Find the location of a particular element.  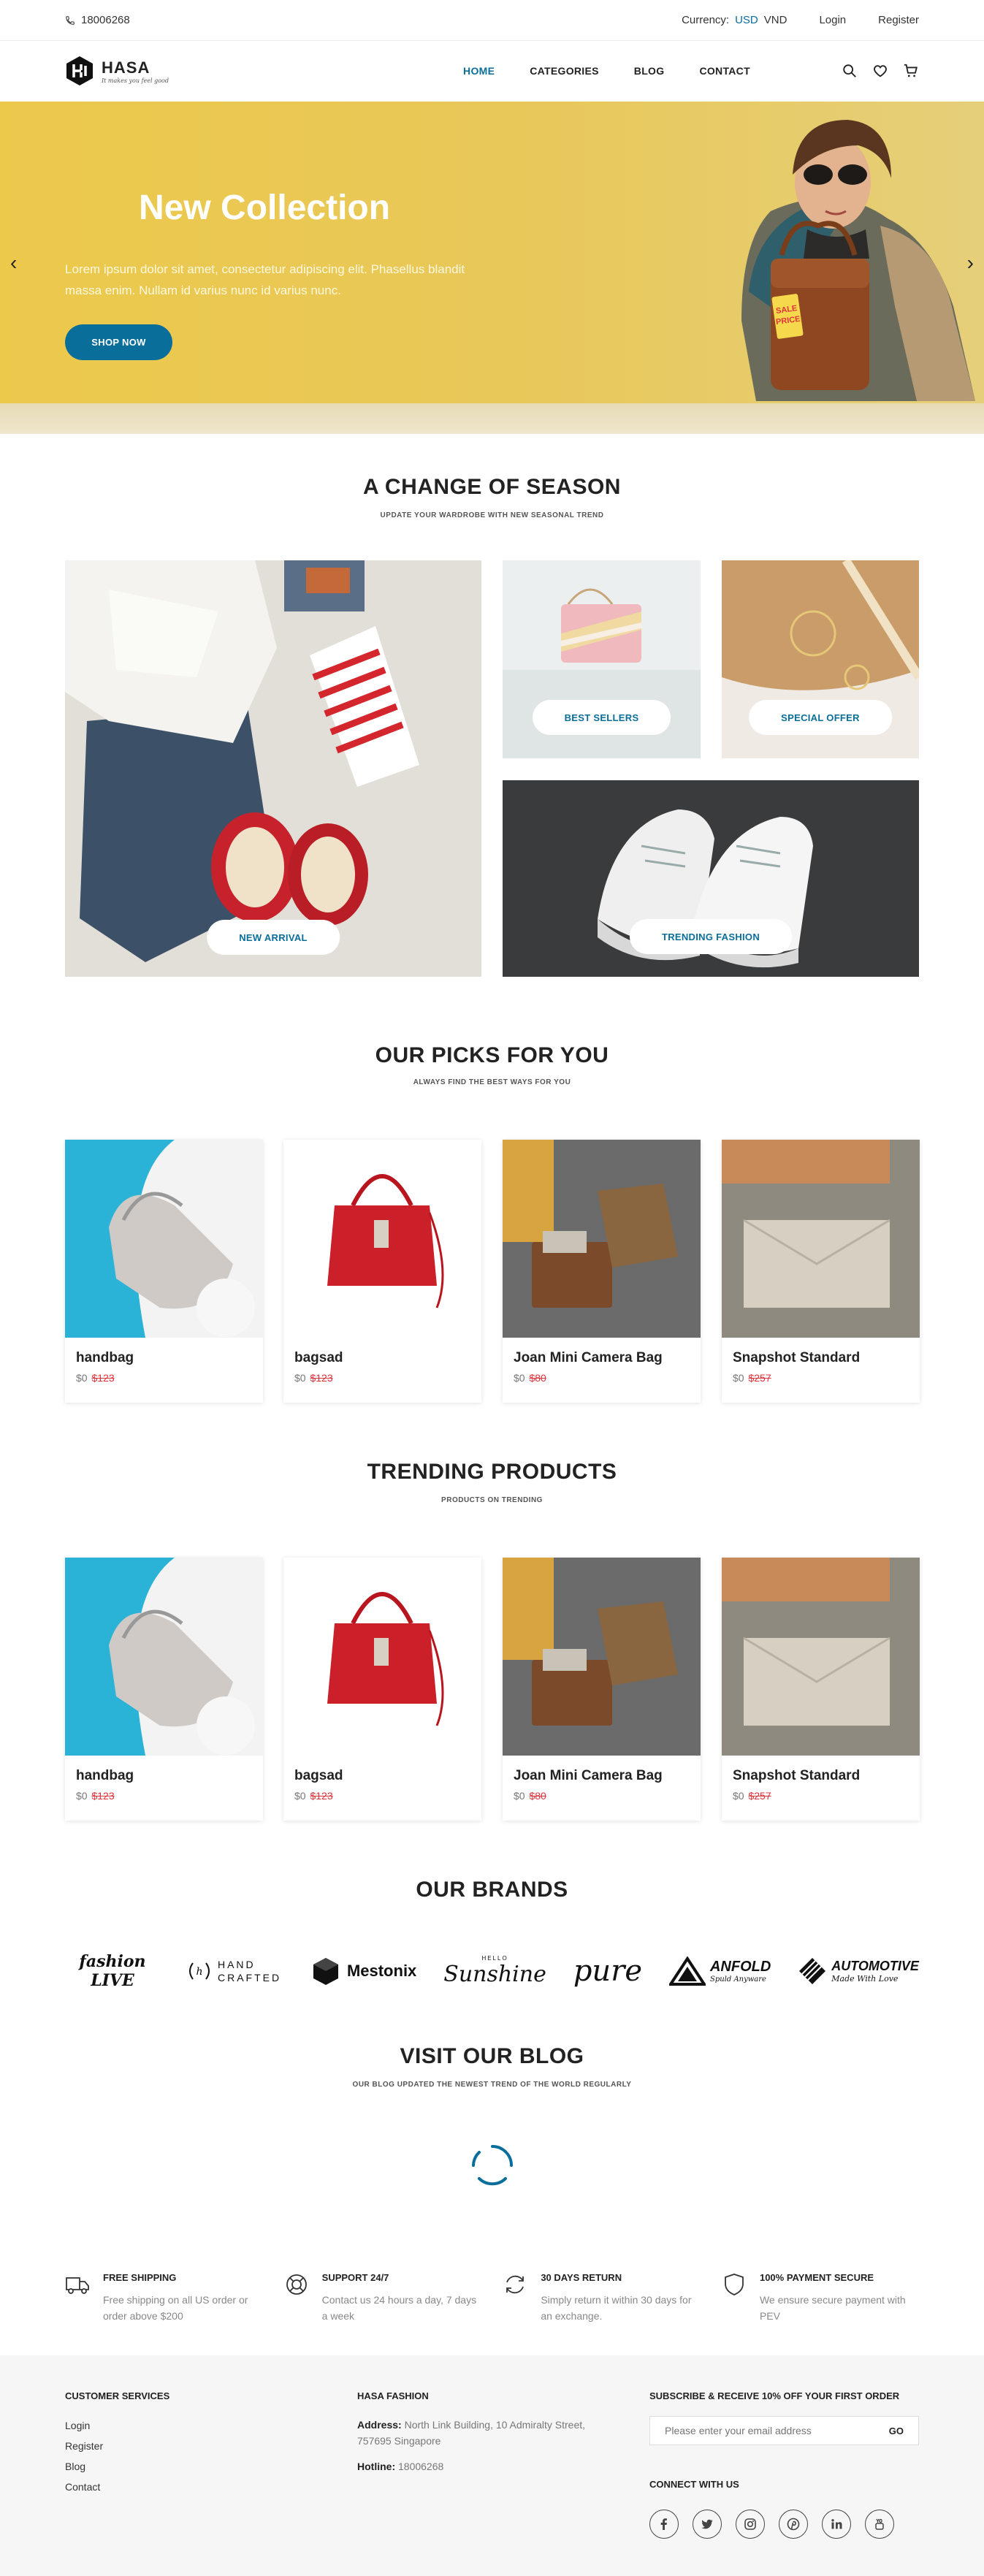

tile-new-arrival: NEW ARRIVAL is located at coordinates (273, 768).